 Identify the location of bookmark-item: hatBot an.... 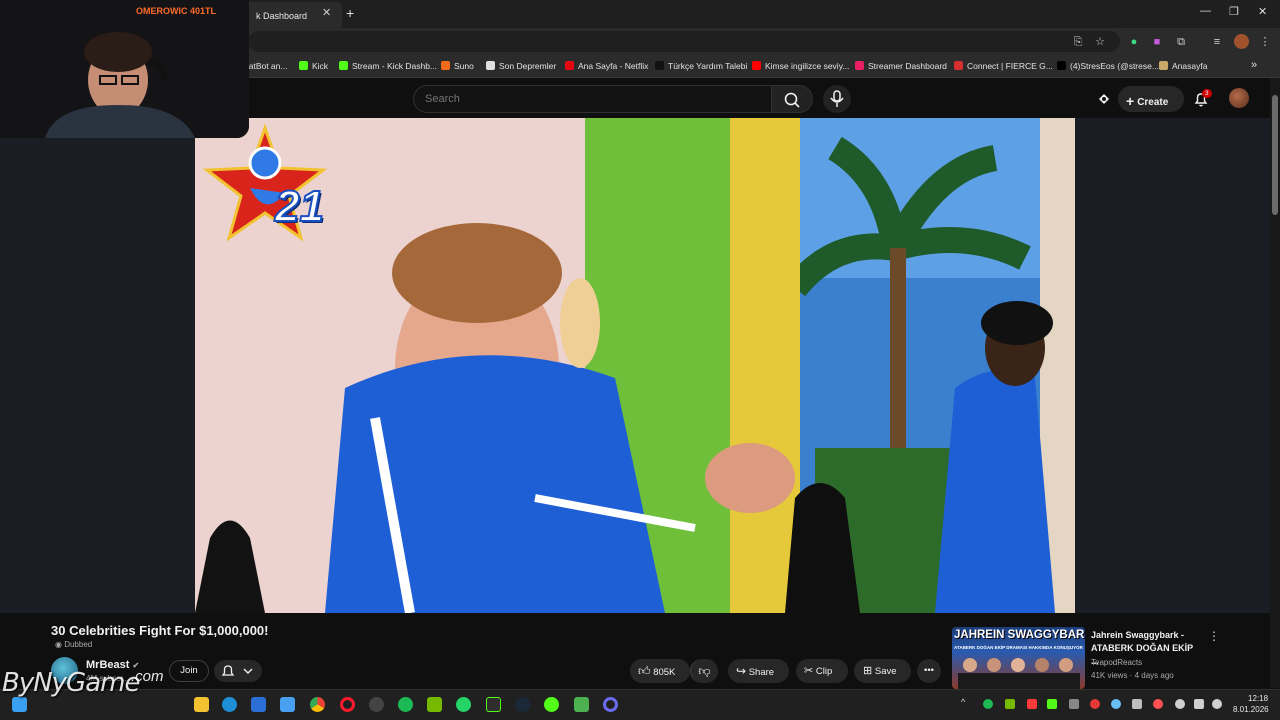
(265, 66).